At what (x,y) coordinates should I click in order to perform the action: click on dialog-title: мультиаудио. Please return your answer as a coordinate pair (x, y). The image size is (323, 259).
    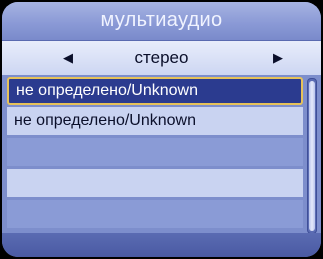
    Looking at the image, I should click on (161, 21).